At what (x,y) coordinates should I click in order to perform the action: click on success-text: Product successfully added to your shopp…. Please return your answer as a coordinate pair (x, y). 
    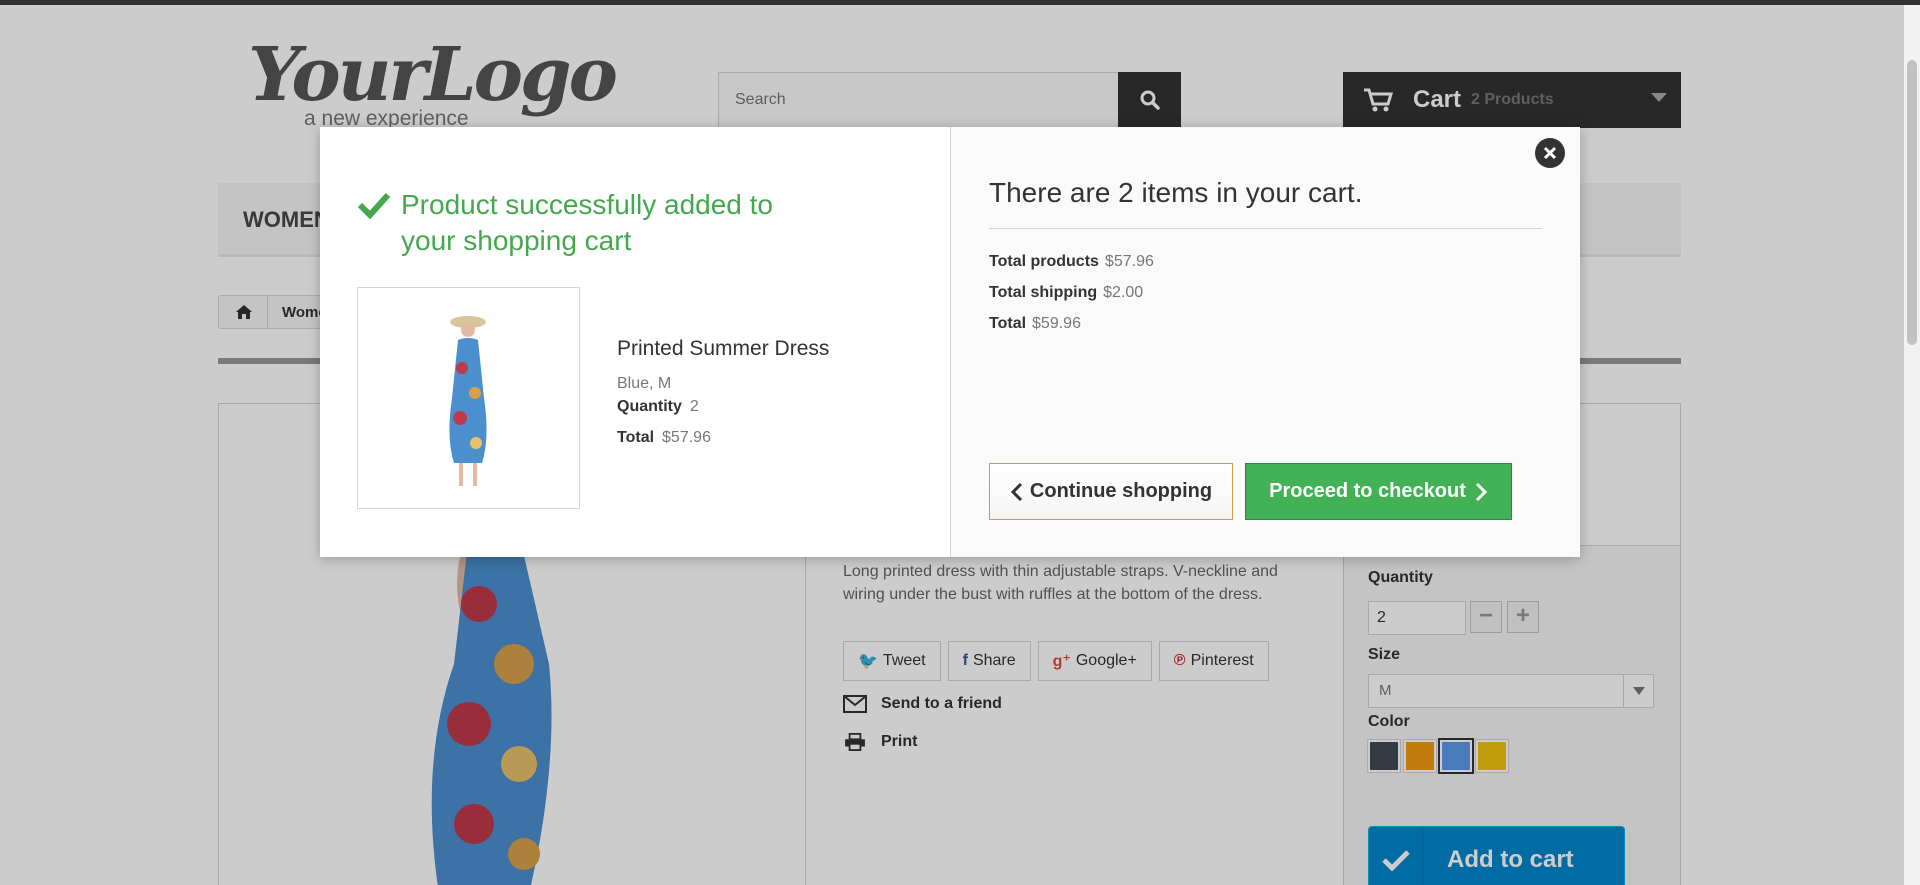
    Looking at the image, I should click on (587, 222).